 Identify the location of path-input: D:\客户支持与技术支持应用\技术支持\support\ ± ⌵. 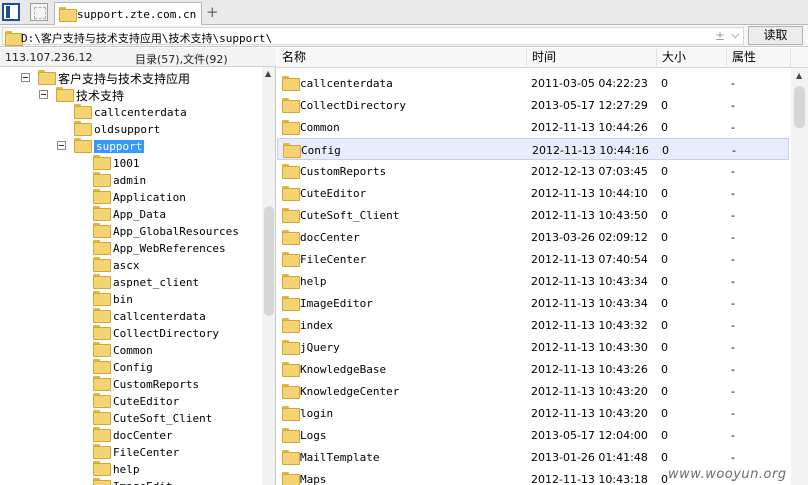
(373, 36).